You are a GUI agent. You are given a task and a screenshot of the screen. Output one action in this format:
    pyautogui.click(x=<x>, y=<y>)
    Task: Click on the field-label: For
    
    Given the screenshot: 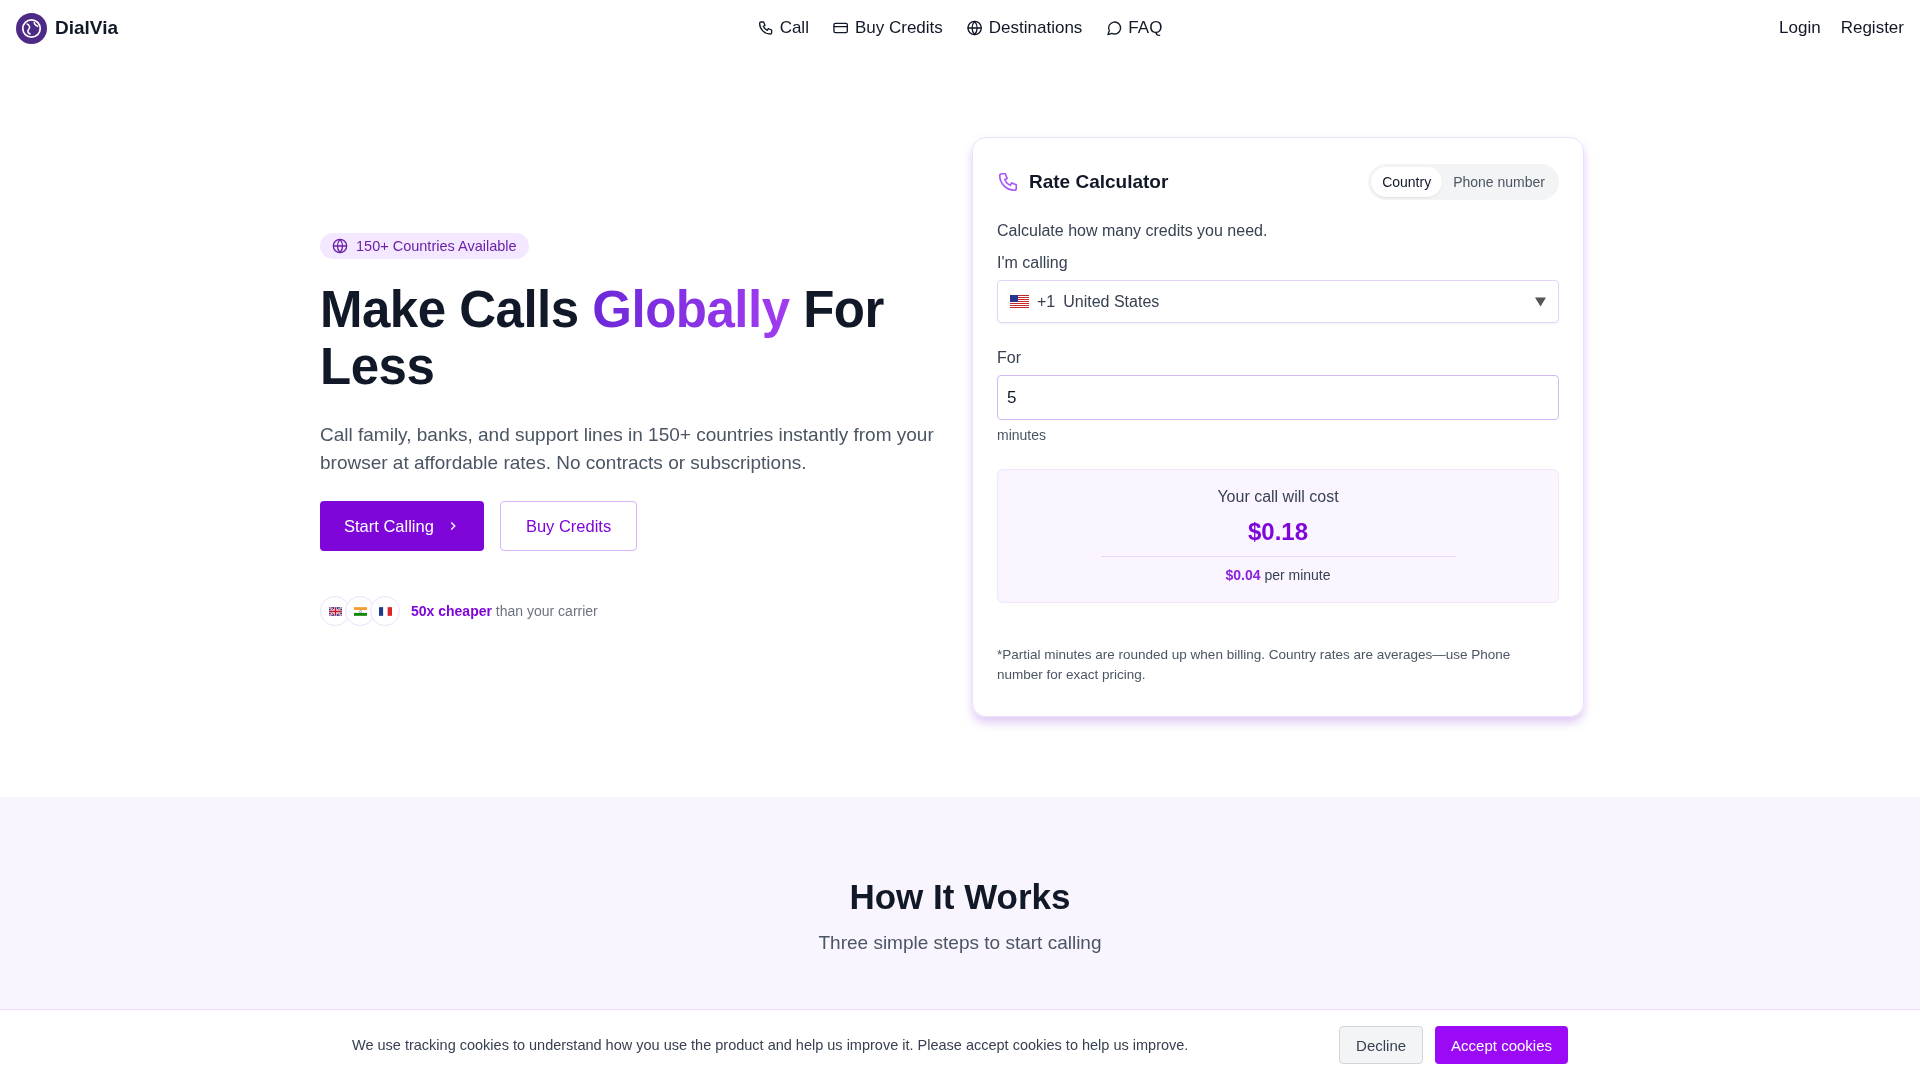 What is the action you would take?
    pyautogui.click(x=1009, y=358)
    